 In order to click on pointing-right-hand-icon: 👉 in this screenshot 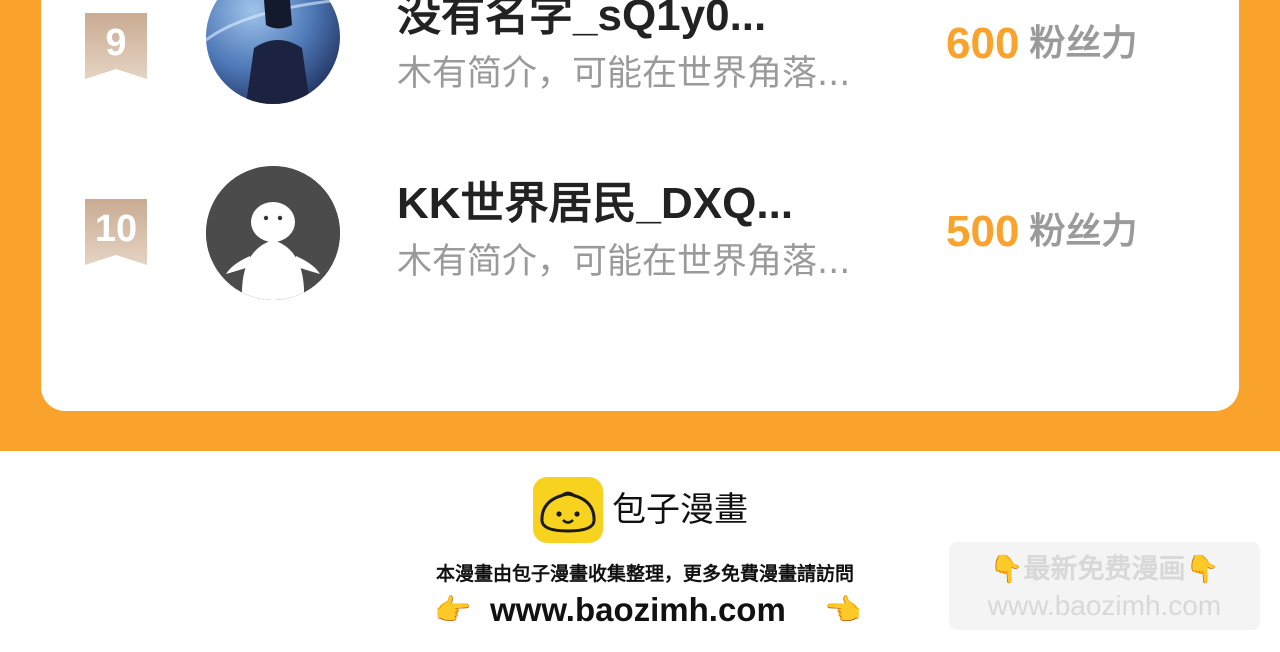, I will do `click(453, 610)`.